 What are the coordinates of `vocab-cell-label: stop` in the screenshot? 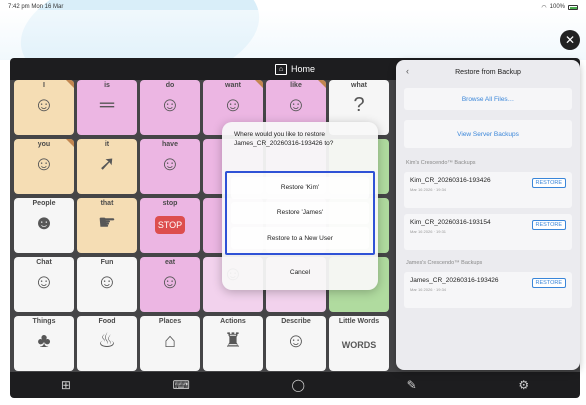 It's located at (170, 203).